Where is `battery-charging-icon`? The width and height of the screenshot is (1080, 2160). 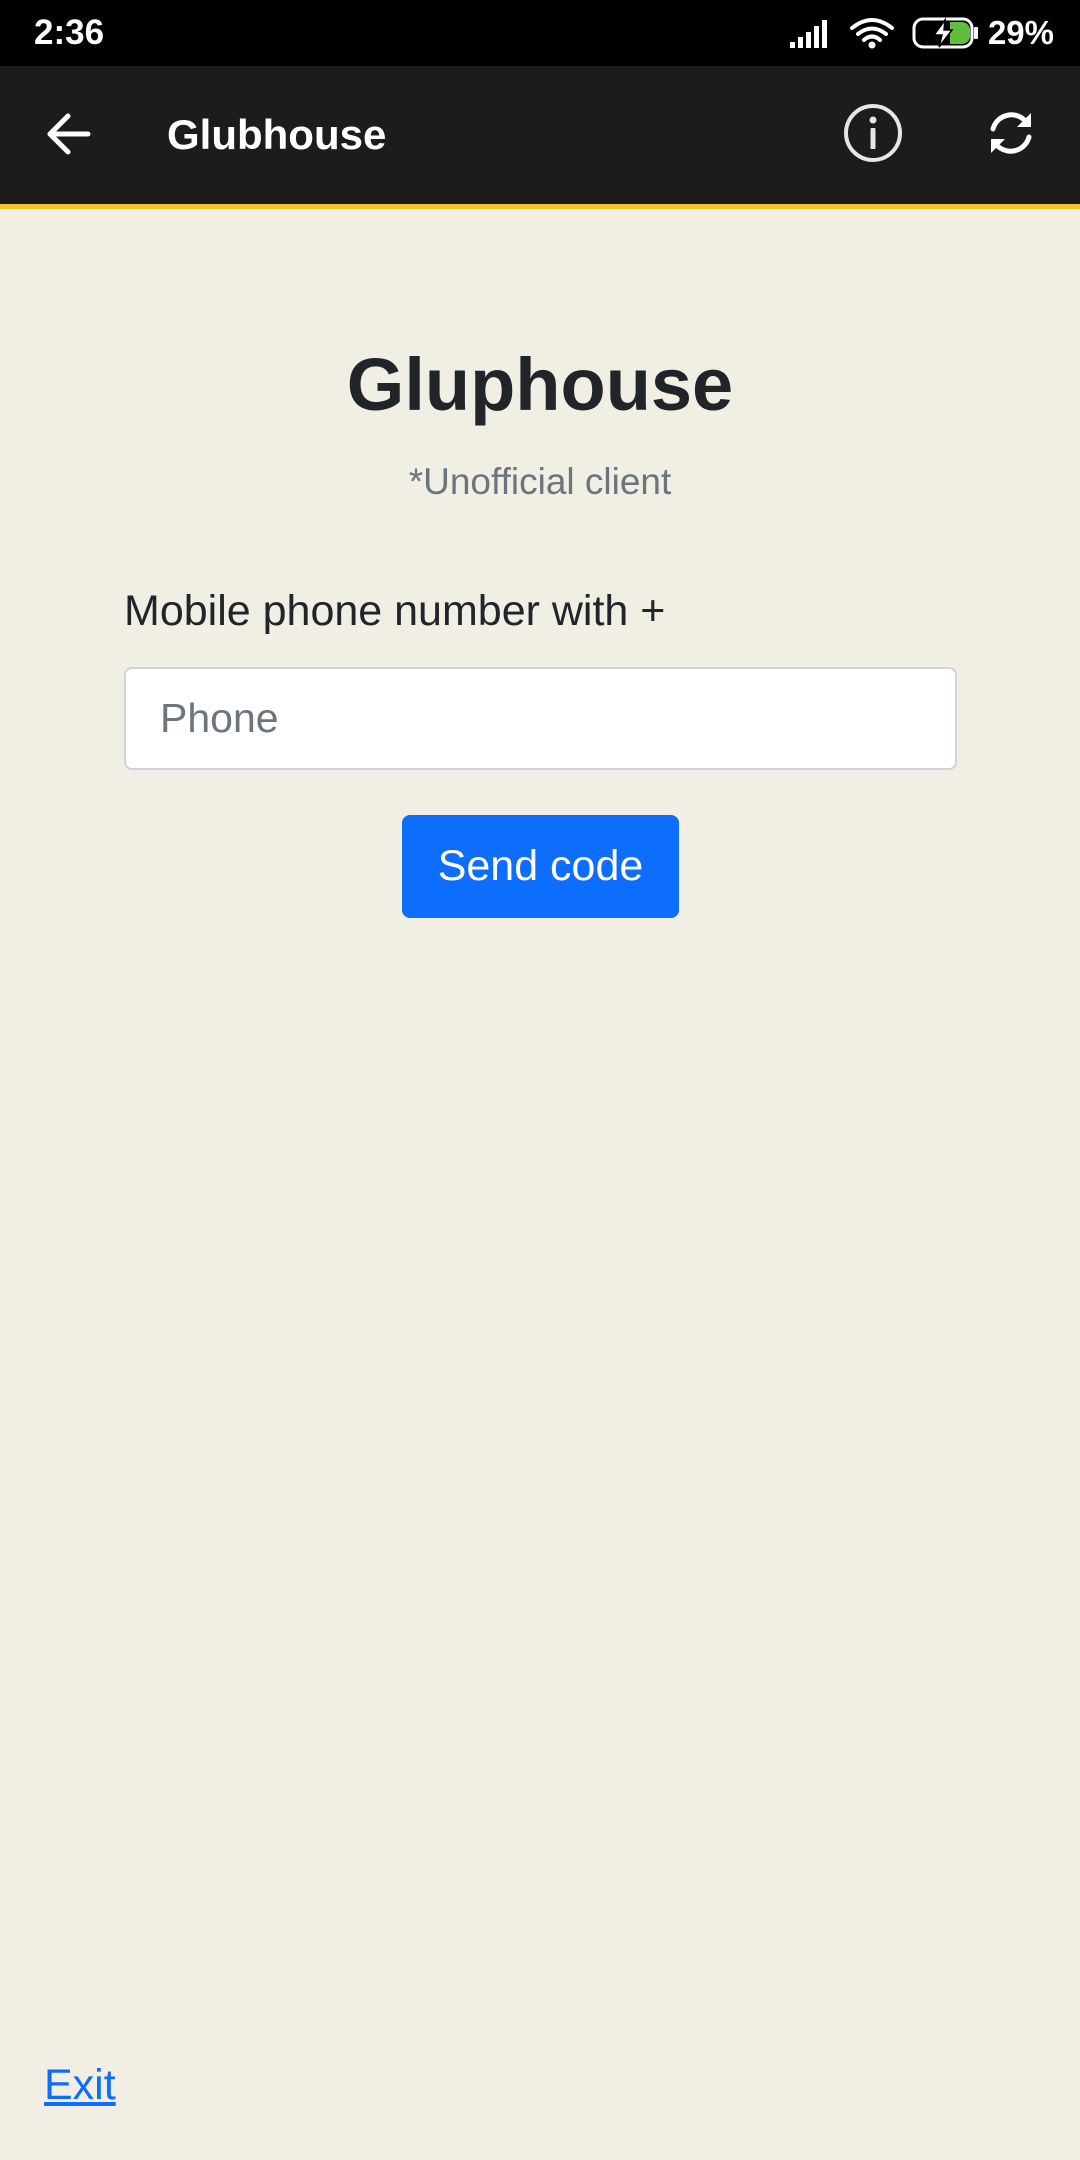
battery-charging-icon is located at coordinates (946, 33).